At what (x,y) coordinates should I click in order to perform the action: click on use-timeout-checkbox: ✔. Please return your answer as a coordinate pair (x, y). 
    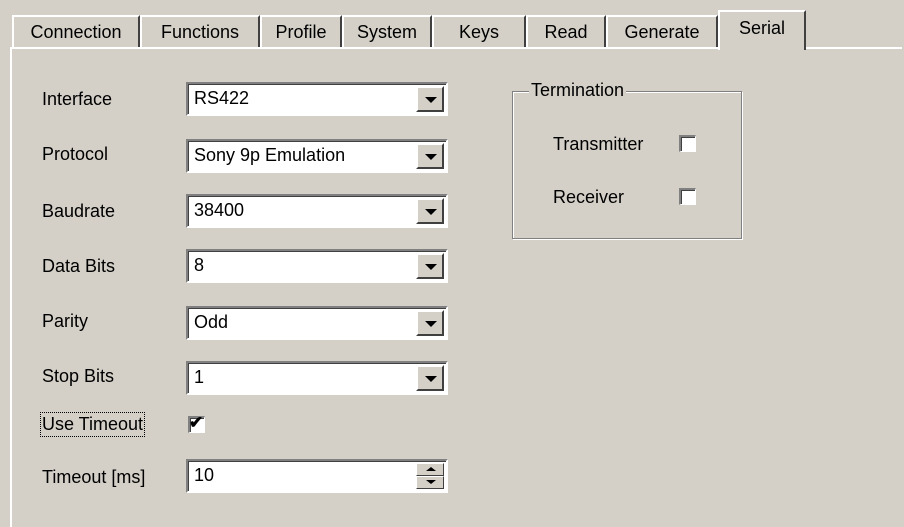
    Looking at the image, I should click on (196, 423).